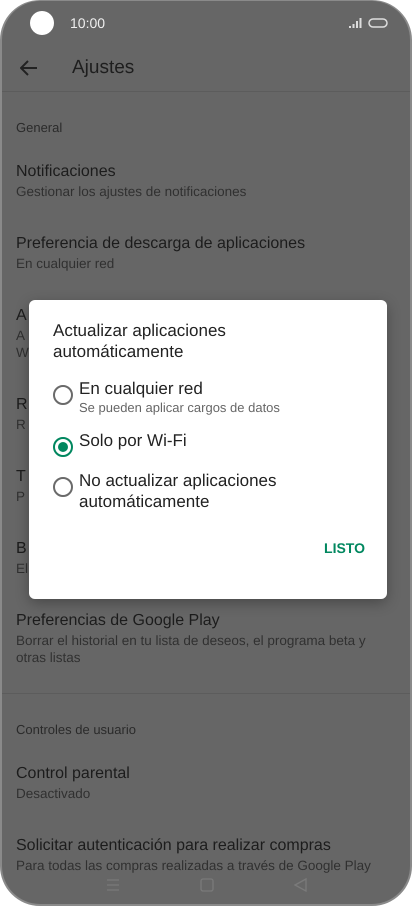 This screenshot has height=906, width=412. What do you see at coordinates (66, 172) in the screenshot?
I see `setting-title: Notificaciones` at bounding box center [66, 172].